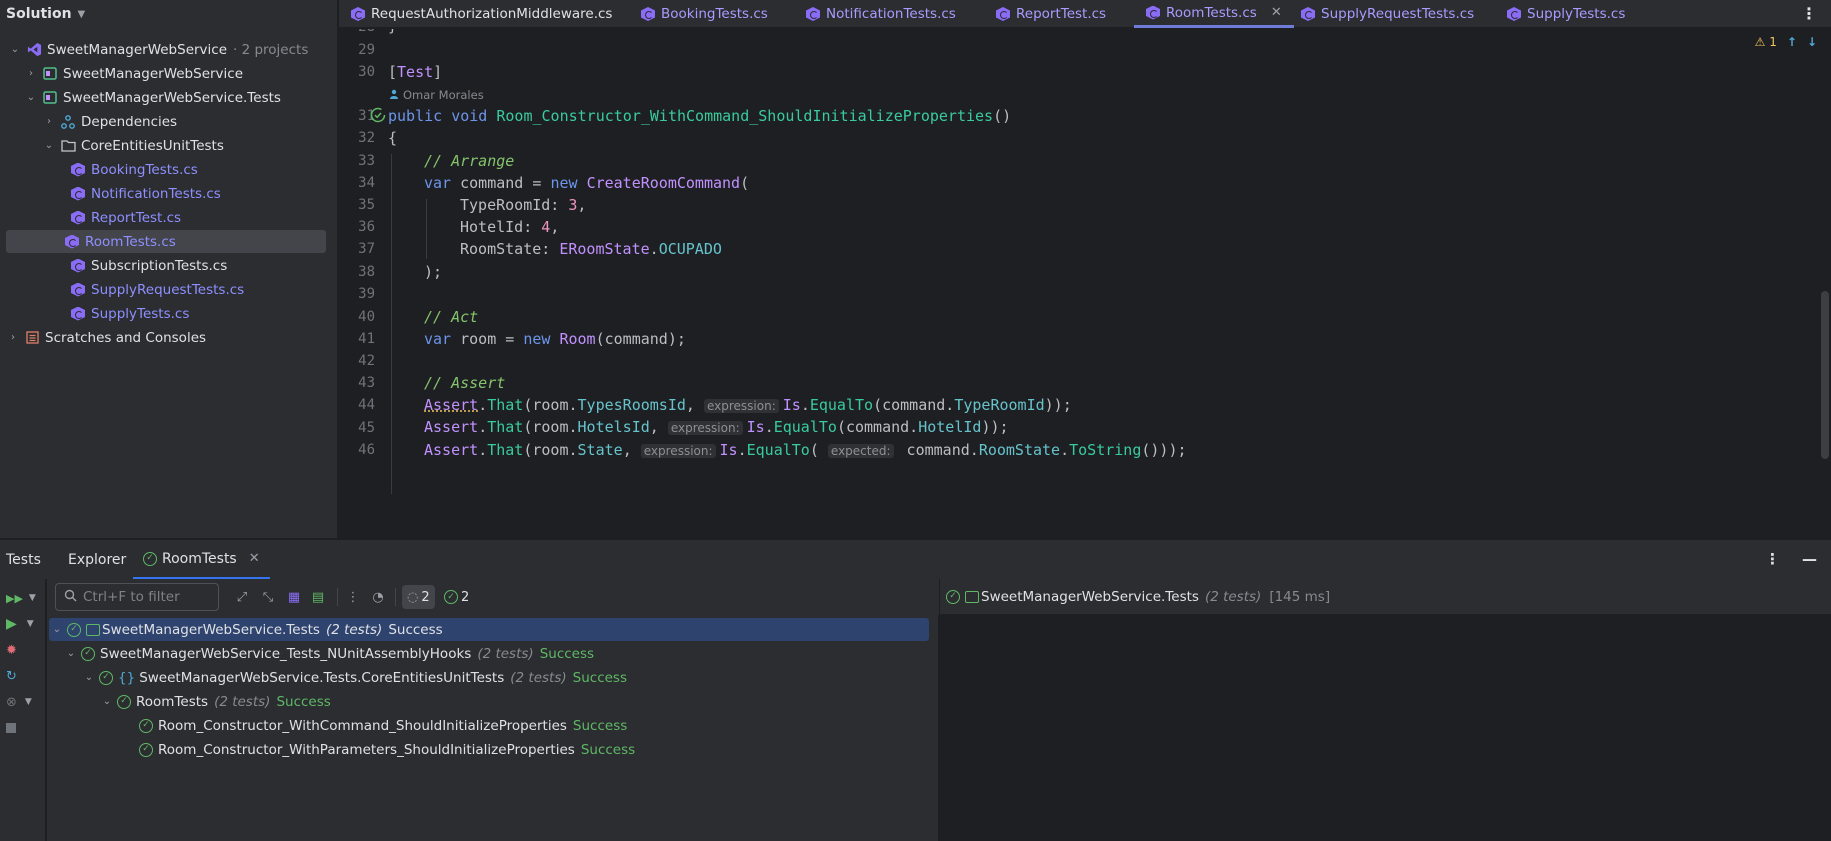 Image resolution: width=1831 pixels, height=841 pixels. I want to click on group-by-icon: ▦, so click(294, 597).